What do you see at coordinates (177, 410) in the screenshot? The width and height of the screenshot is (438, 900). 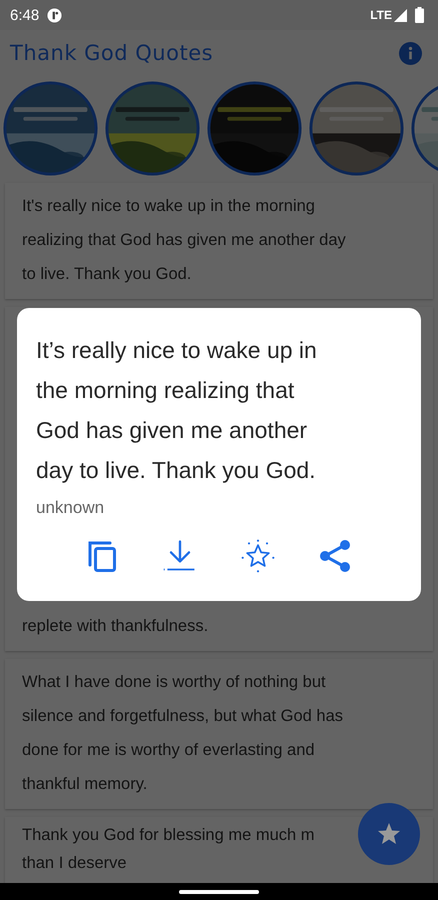 I see `quote-text: It’s really nice to wake up in the morning realizing that God has given me another day to live. Thank you God.` at bounding box center [177, 410].